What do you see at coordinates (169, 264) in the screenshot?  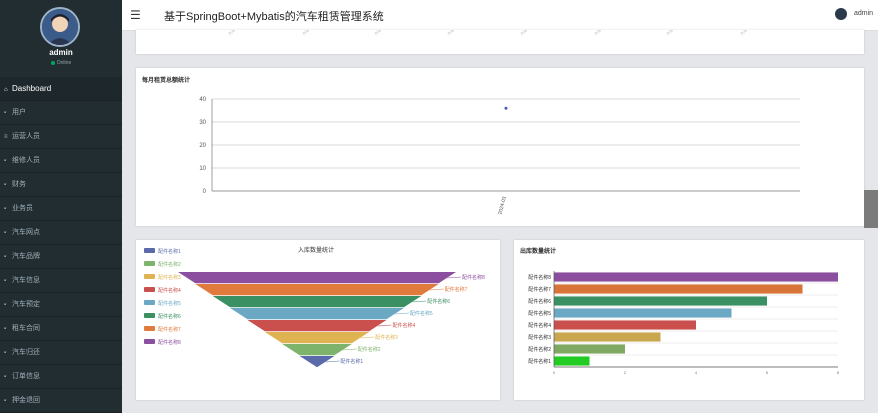 I see `legend-label: 配件名称2` at bounding box center [169, 264].